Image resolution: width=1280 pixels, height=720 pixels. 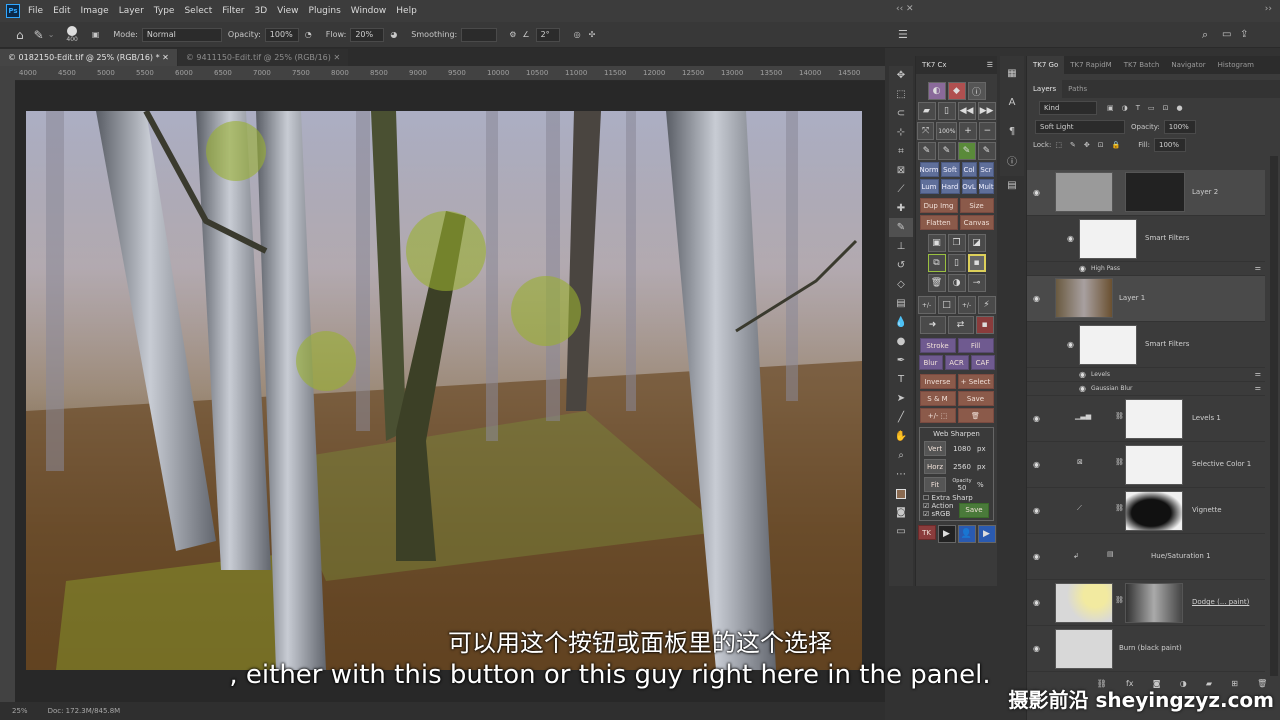 What do you see at coordinates (956, 91) in the screenshot?
I see `color-icon: ◆` at bounding box center [956, 91].